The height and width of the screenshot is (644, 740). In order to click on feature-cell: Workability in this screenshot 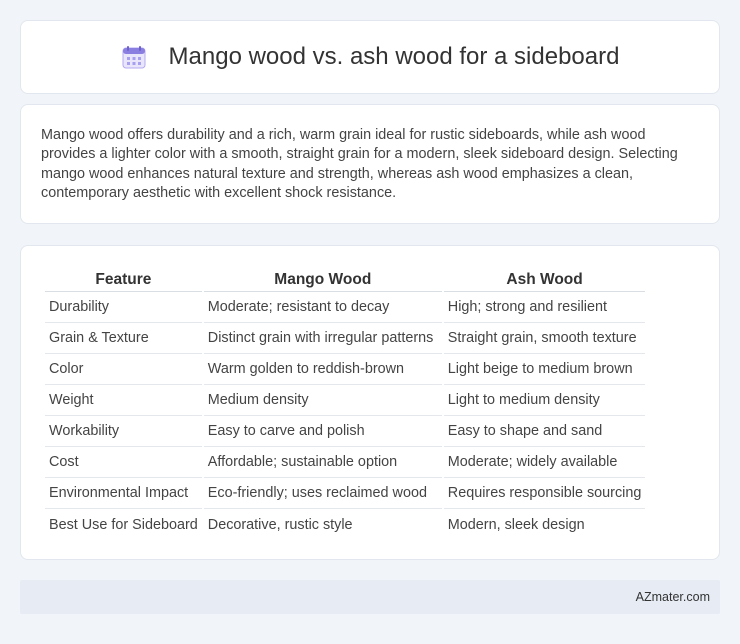, I will do `click(123, 431)`.